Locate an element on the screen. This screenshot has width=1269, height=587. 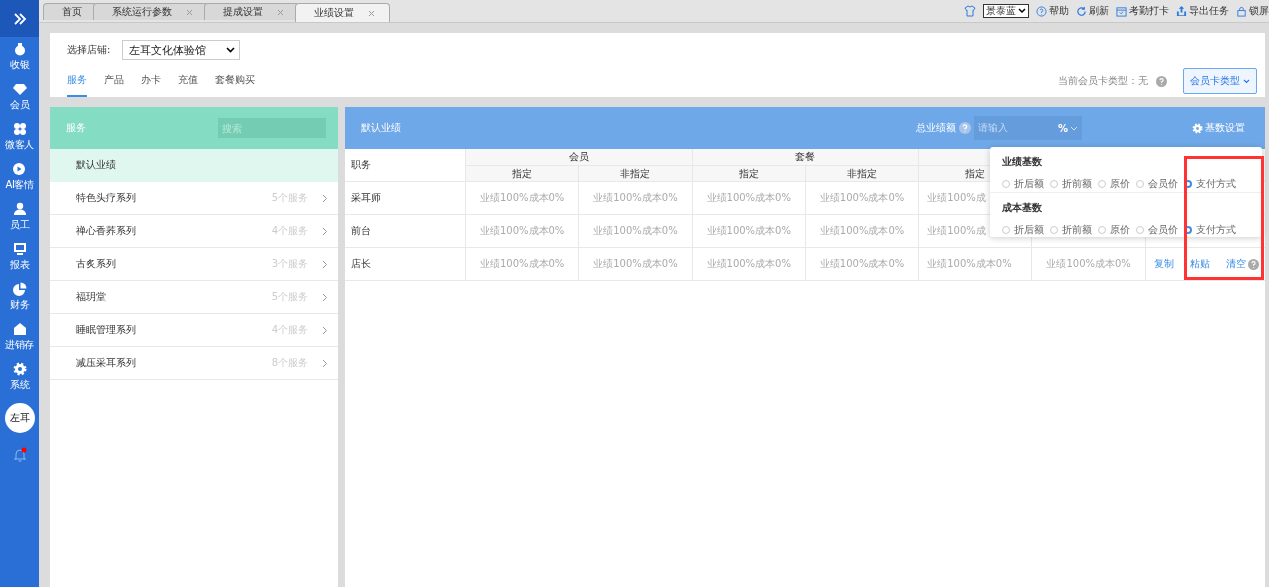
double-chevron-icon is located at coordinates (19, 18).